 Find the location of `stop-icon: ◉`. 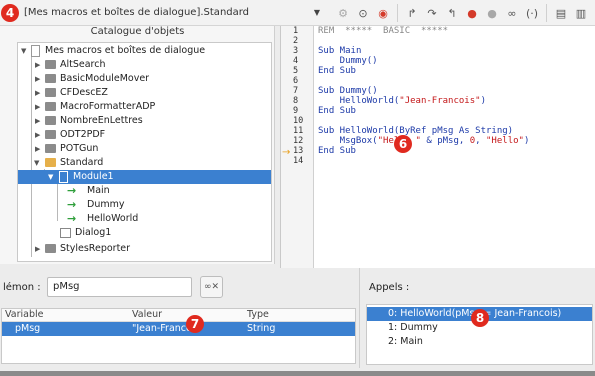

stop-icon: ◉ is located at coordinates (383, 13).